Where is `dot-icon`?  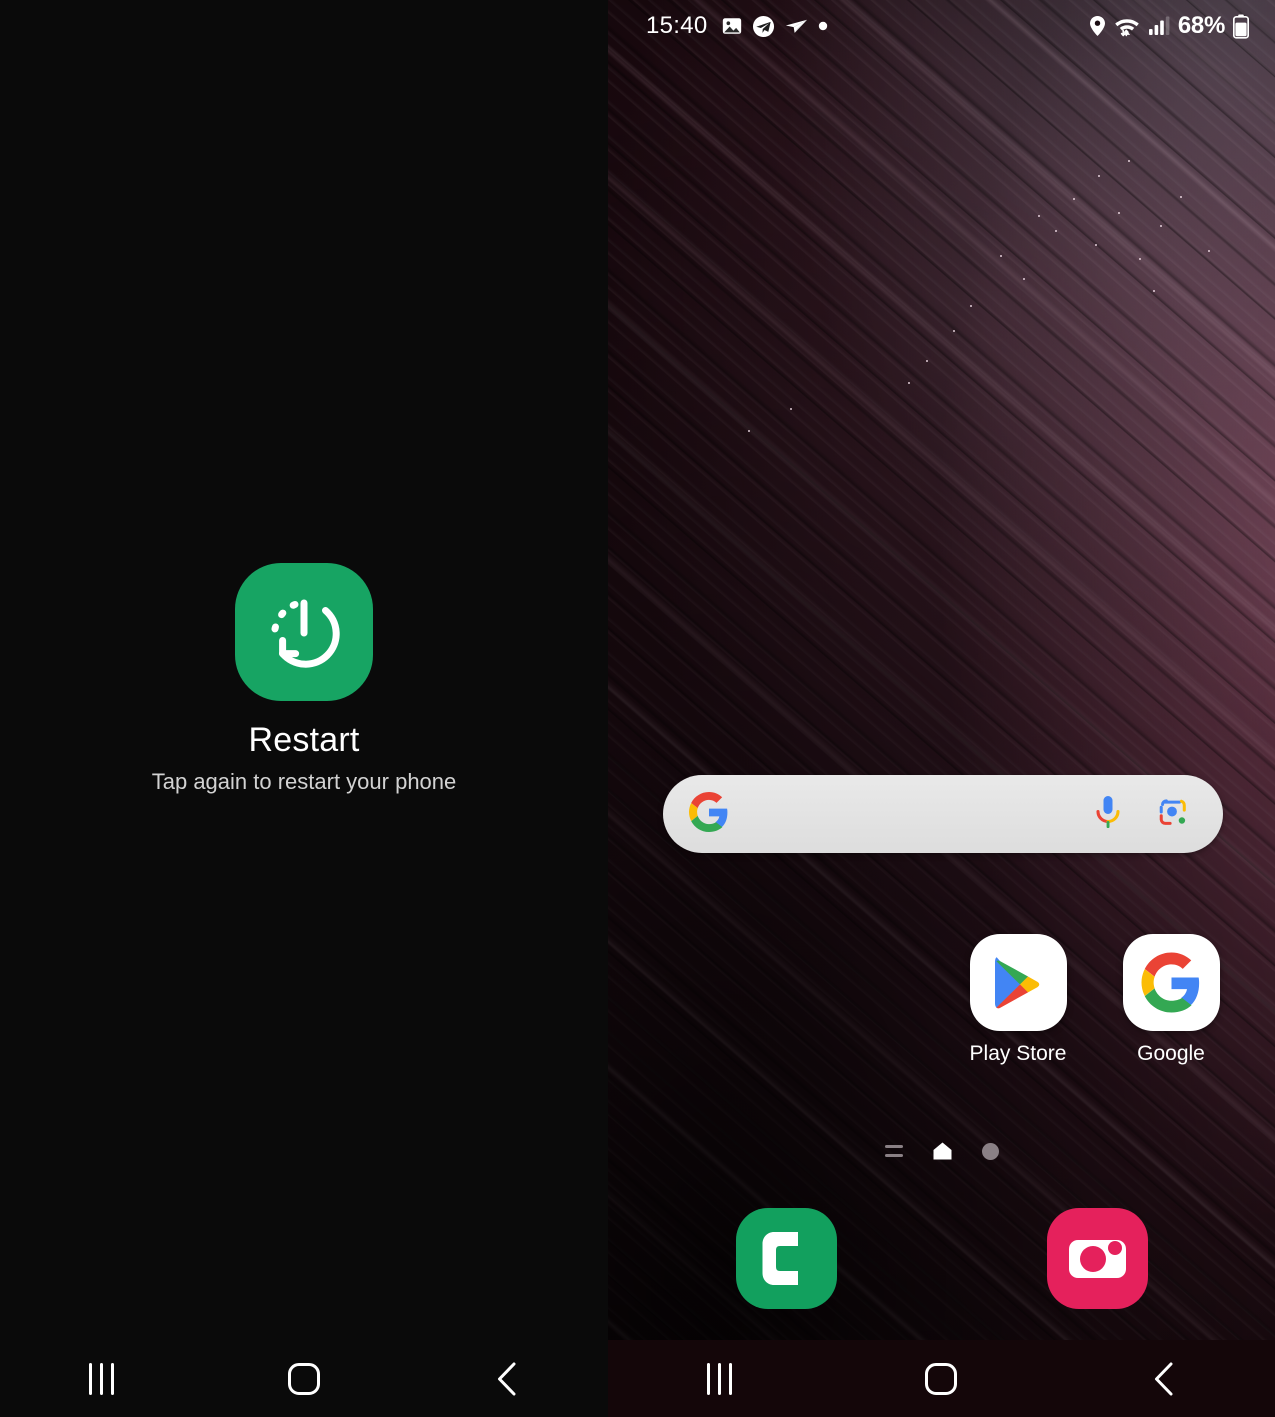
dot-icon is located at coordinates (822, 26).